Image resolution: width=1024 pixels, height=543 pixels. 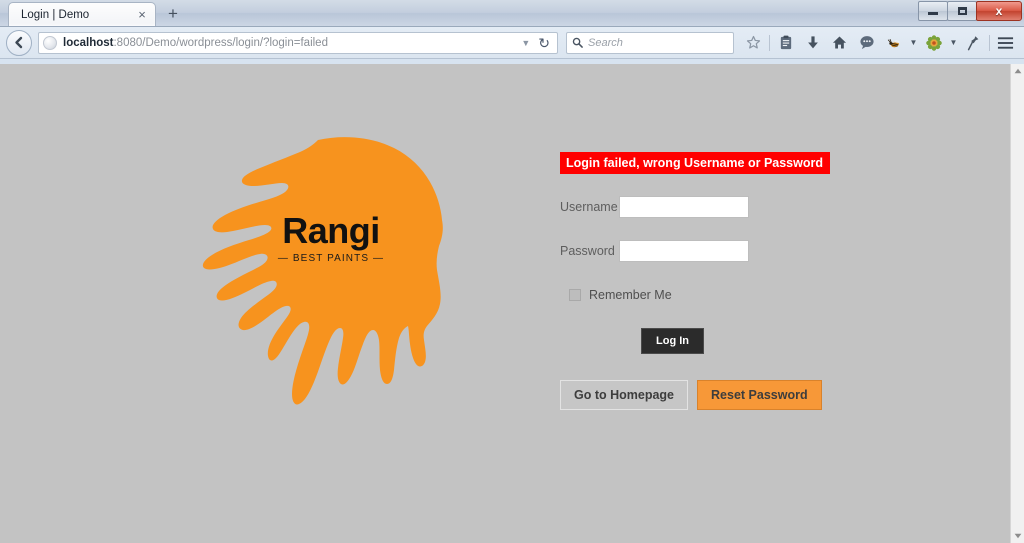 I want to click on username-row: Username, so click(x=720, y=207).